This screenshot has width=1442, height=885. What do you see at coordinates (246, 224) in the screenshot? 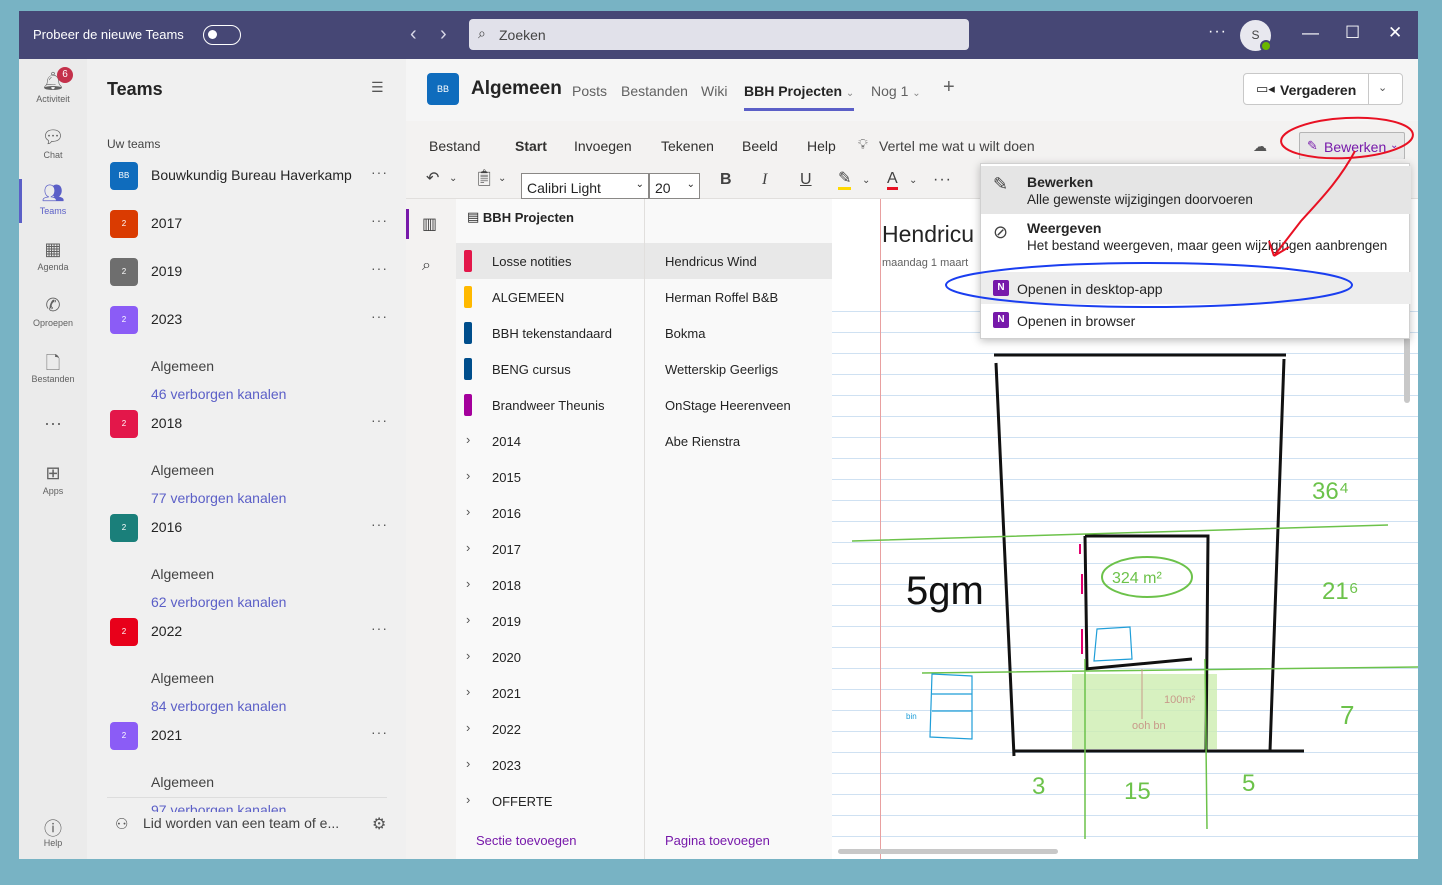
I see `team-item: 2 2017 ···` at bounding box center [246, 224].